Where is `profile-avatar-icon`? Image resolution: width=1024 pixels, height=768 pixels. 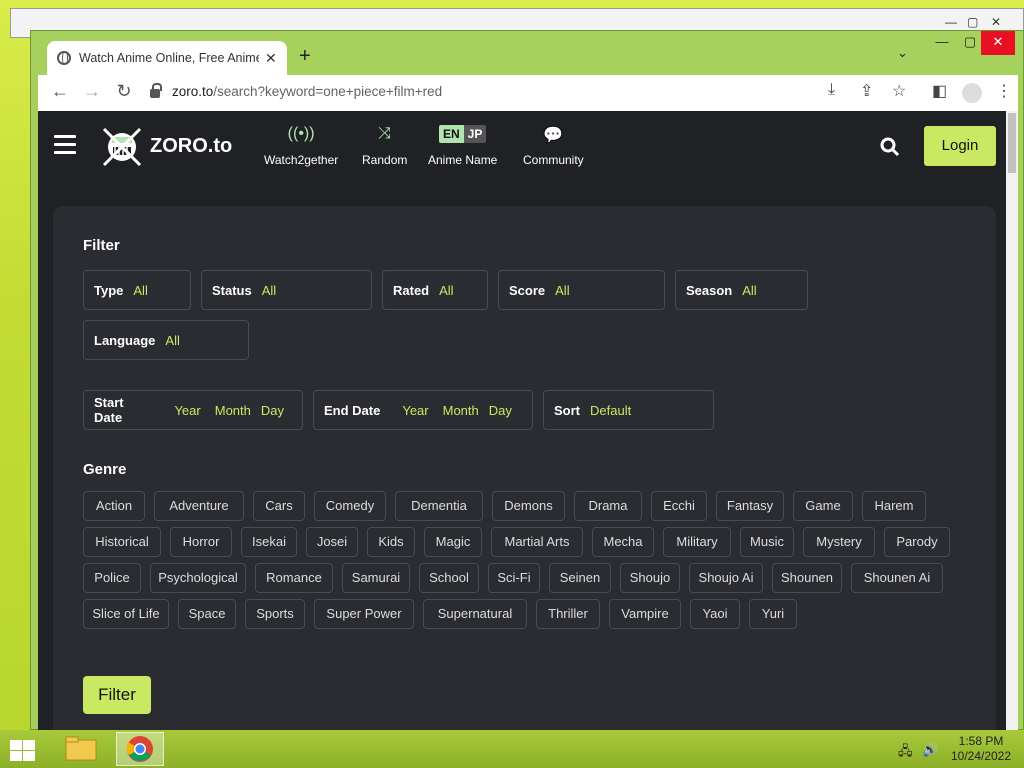 profile-avatar-icon is located at coordinates (972, 93).